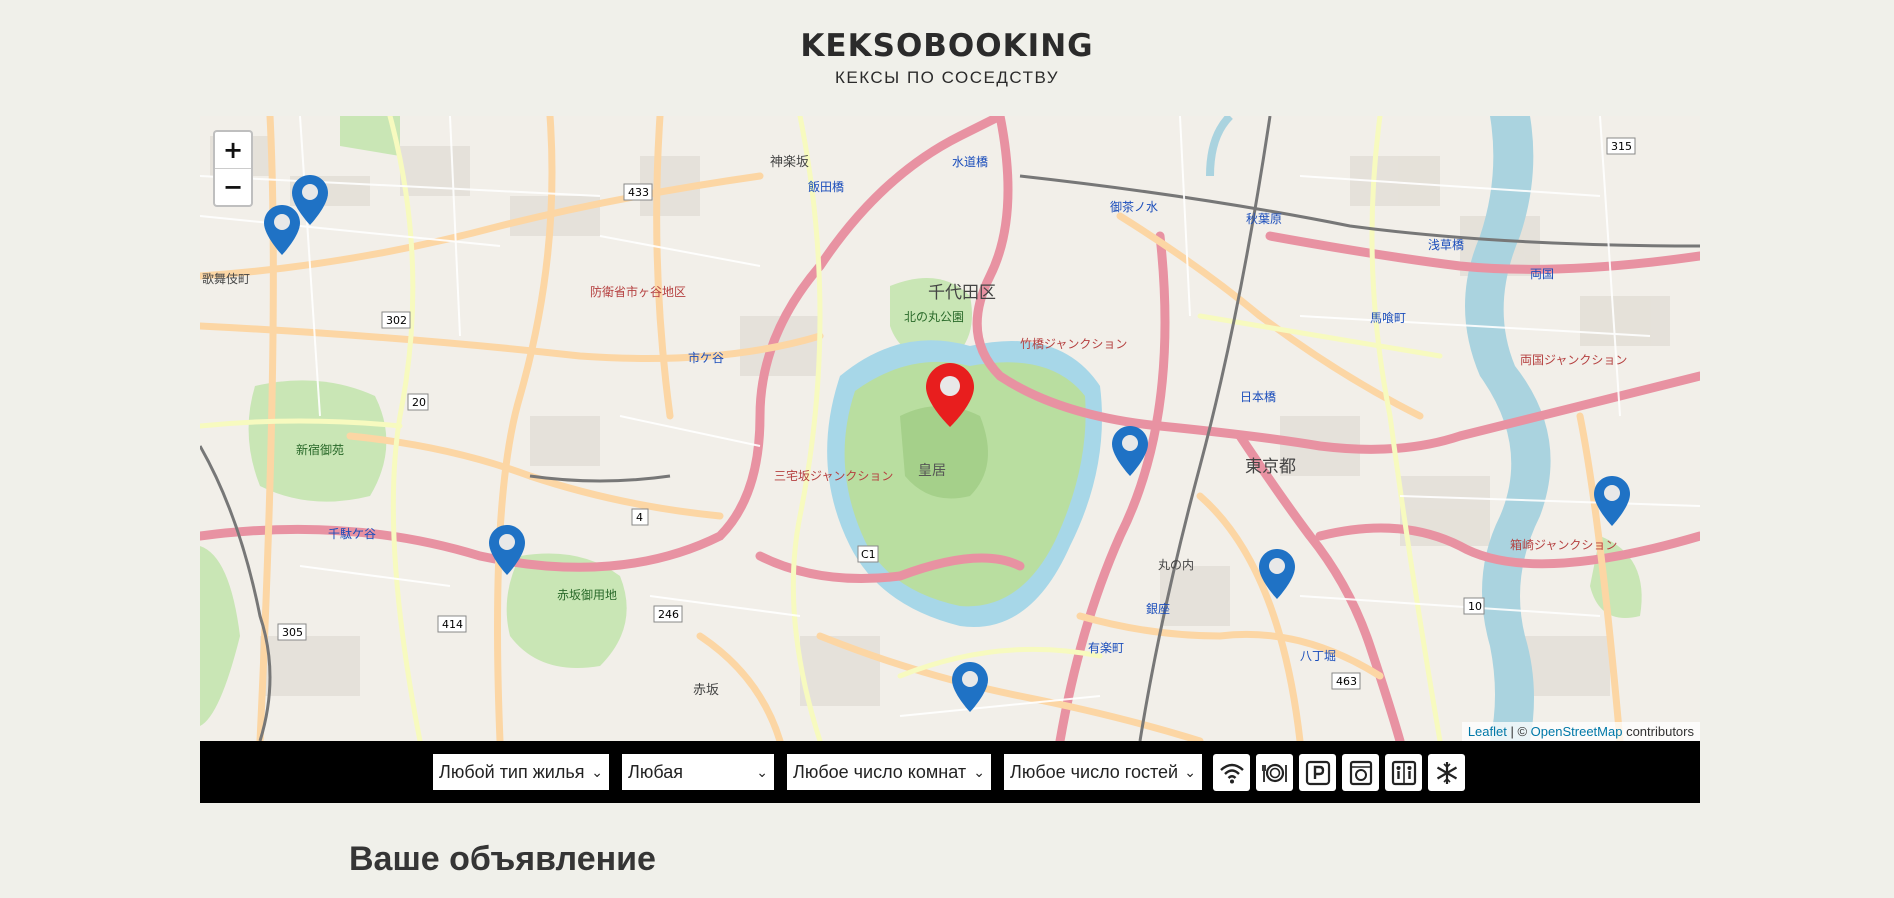 Image resolution: width=1894 pixels, height=898 pixels. Describe the element at coordinates (706, 690) in the screenshot. I see `svg-text: 赤坂` at that location.